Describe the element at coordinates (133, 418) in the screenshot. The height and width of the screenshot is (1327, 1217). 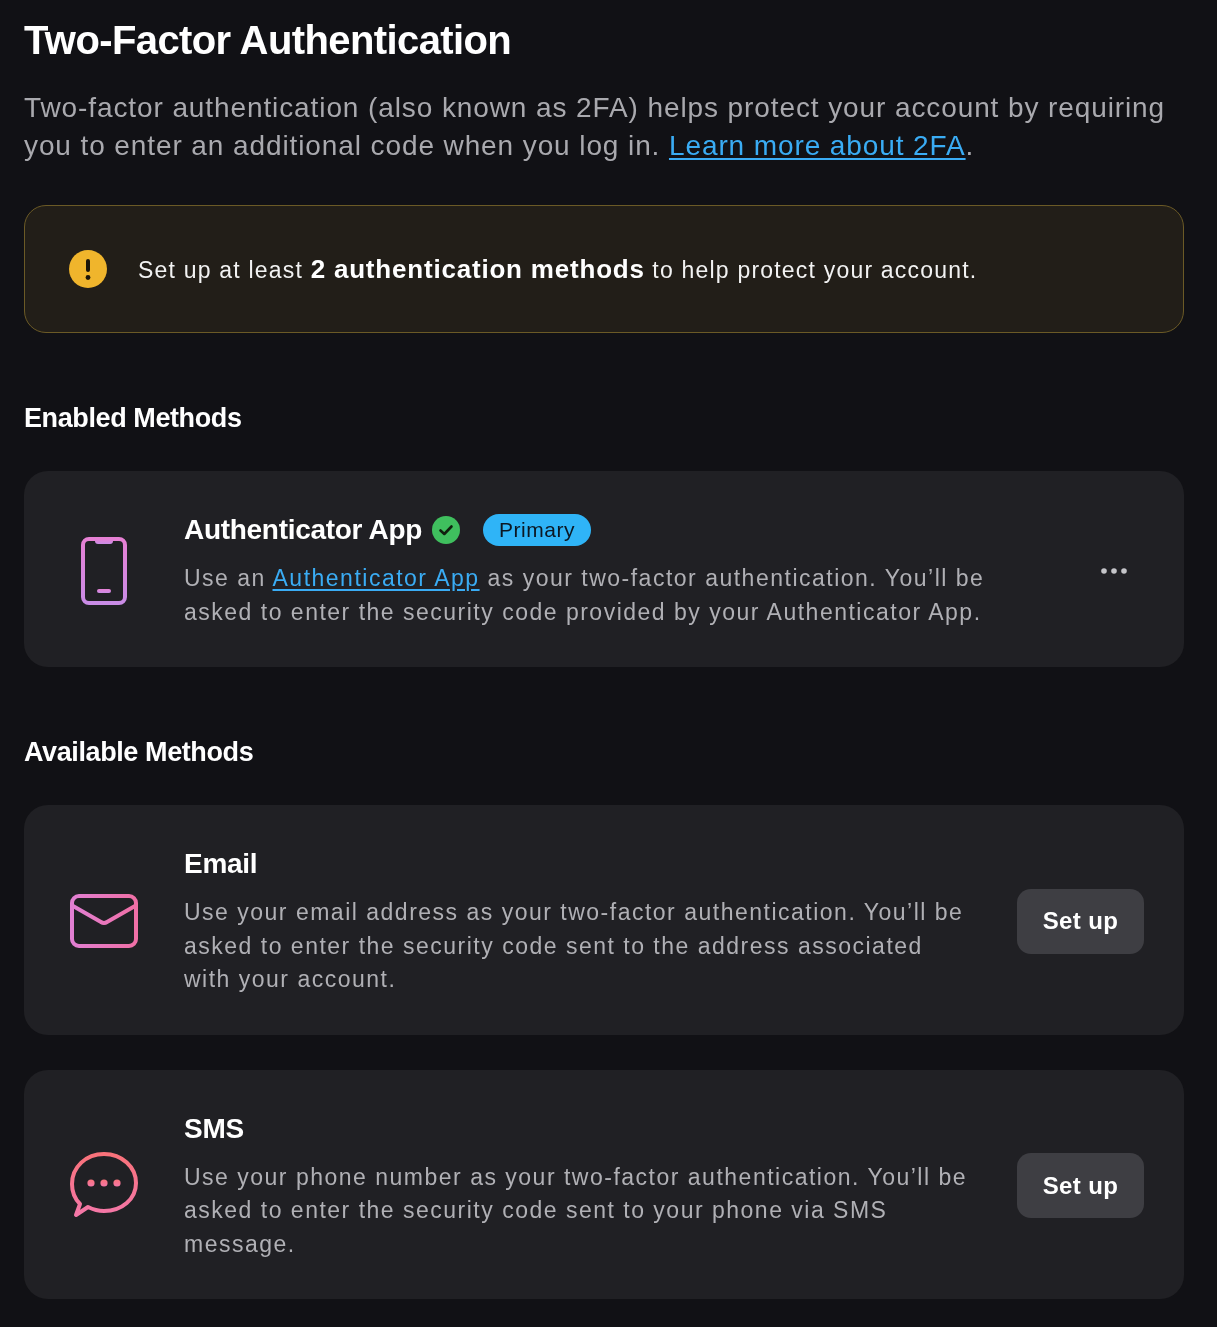
I see `section-heading: Enabled Methods` at that location.